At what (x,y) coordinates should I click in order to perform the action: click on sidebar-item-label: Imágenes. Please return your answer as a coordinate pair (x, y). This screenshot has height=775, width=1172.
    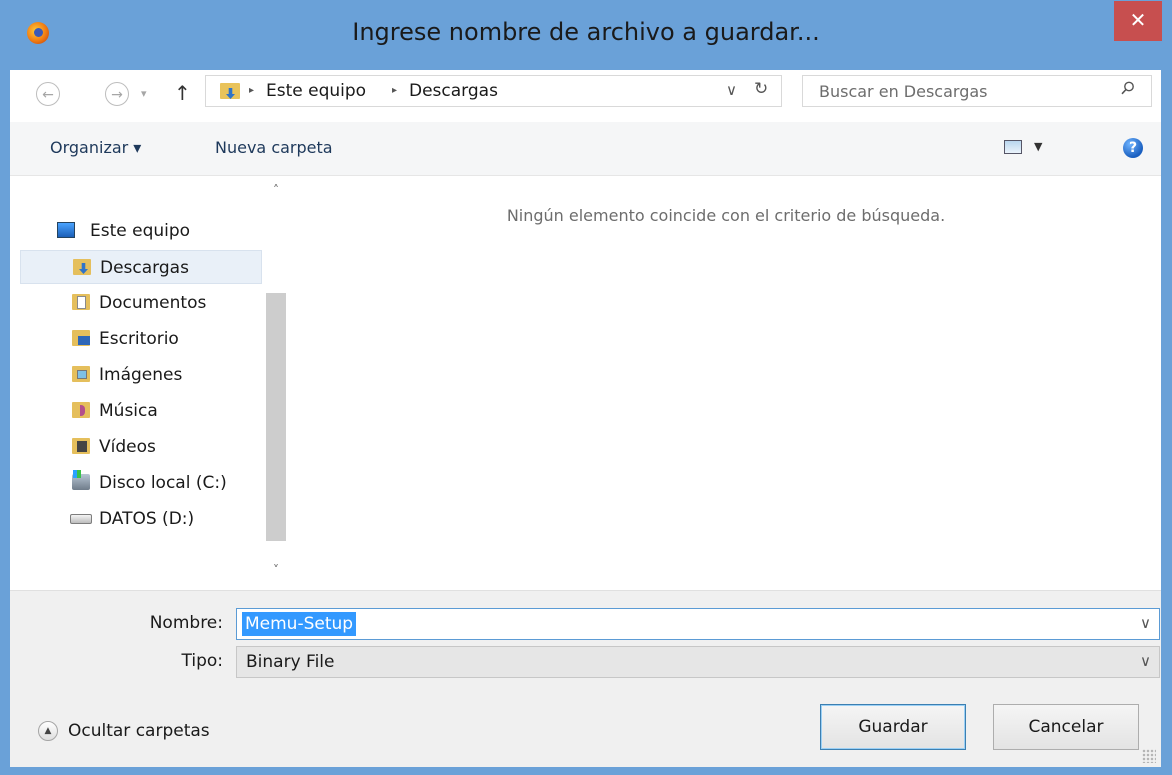
    Looking at the image, I should click on (141, 375).